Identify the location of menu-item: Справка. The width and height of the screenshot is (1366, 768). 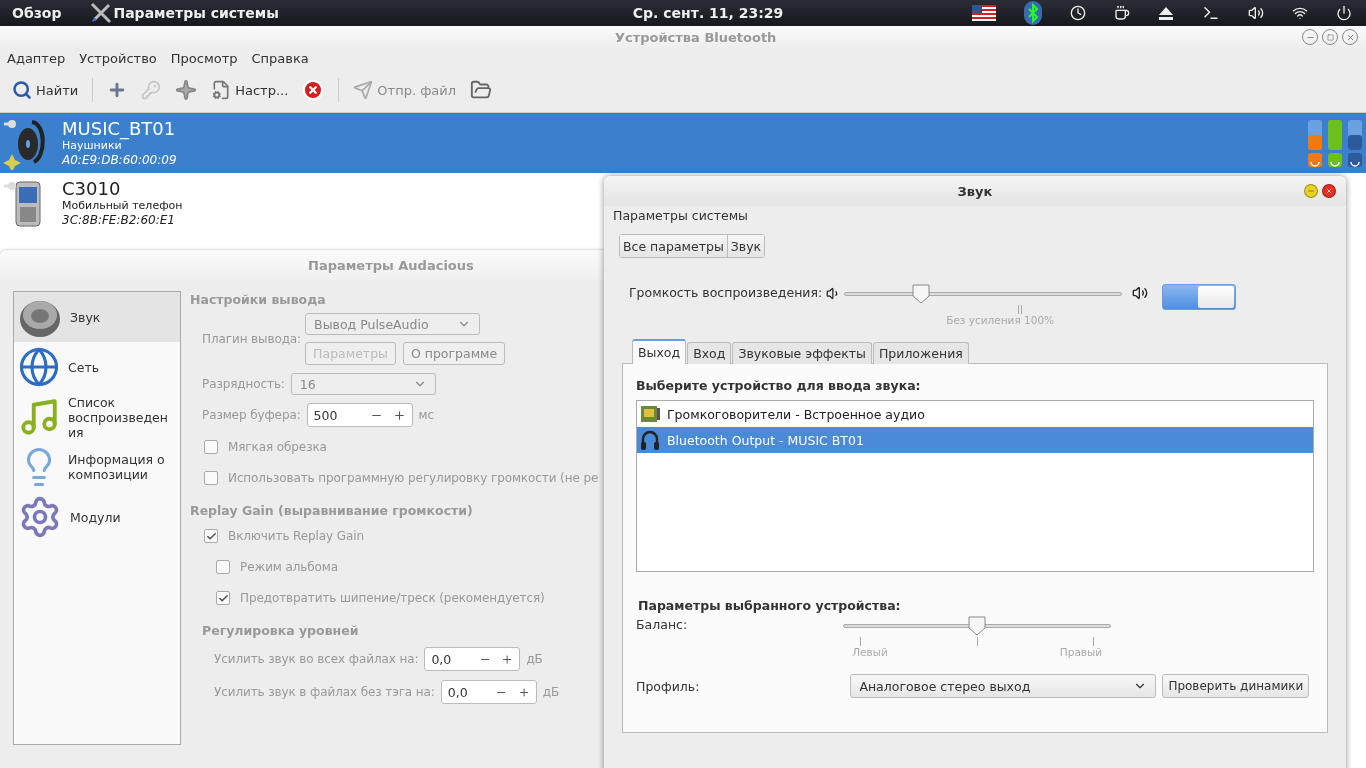
(280, 58).